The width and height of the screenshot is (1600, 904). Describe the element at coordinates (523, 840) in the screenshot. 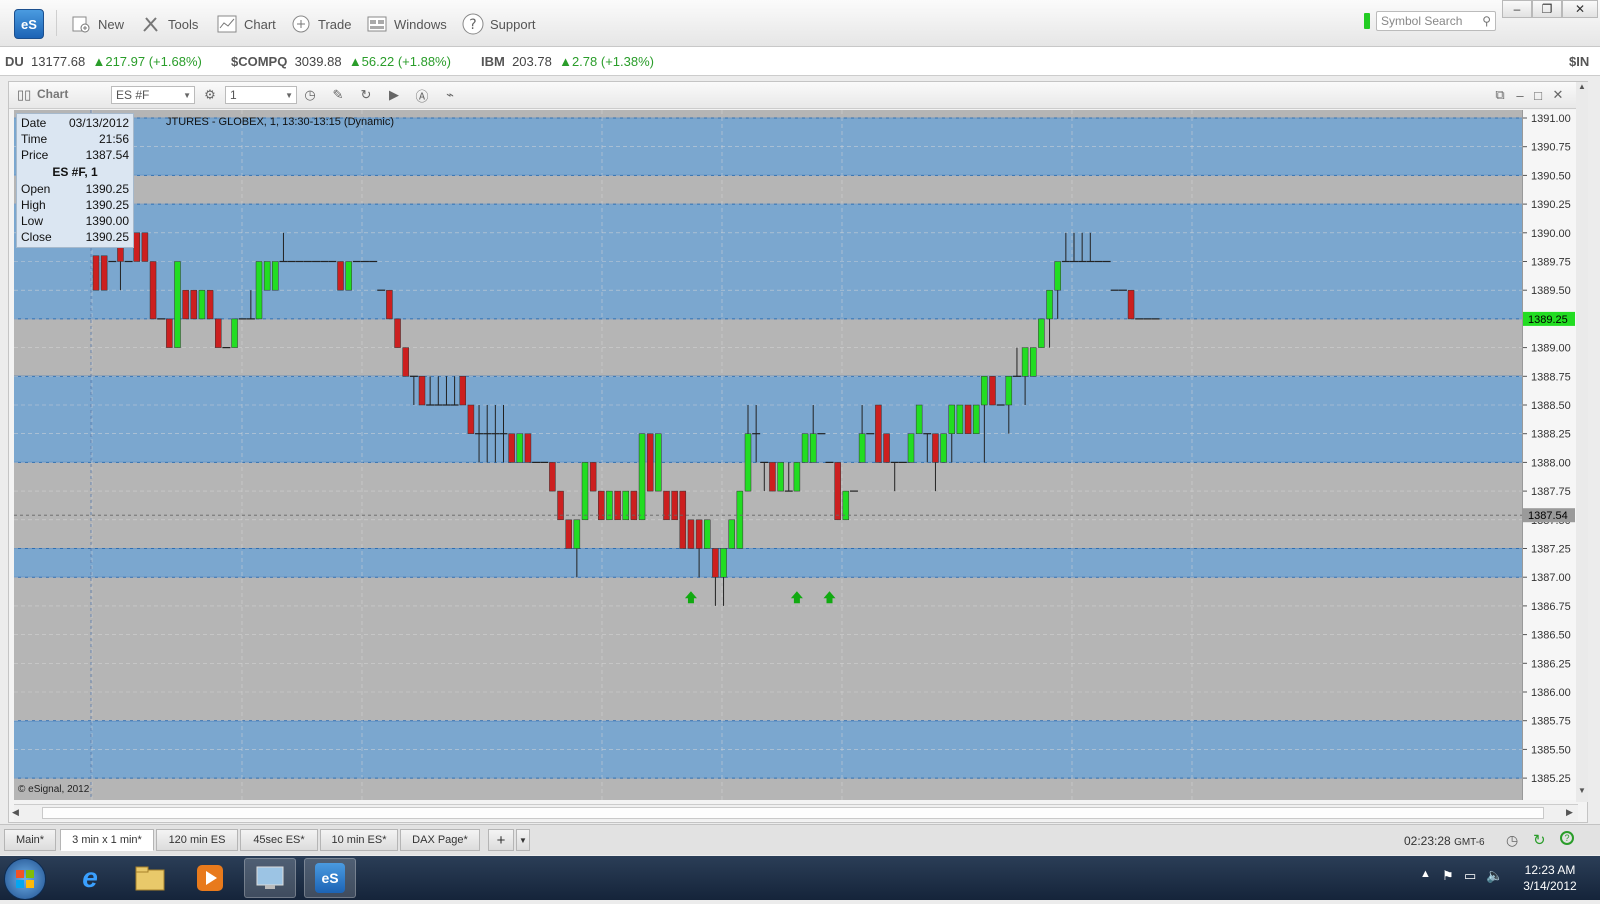

I see `tabs-dropdown-button: ▼` at that location.